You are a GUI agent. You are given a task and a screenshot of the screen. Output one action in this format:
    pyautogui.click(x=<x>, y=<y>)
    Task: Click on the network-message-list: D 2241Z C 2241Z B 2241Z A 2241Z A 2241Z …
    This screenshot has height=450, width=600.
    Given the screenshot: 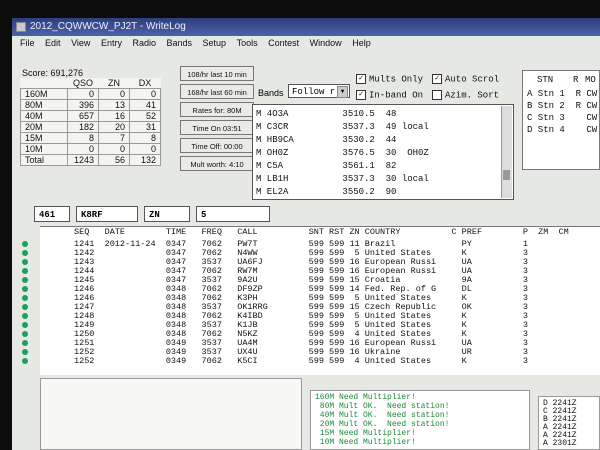 What is the action you would take?
    pyautogui.click(x=569, y=423)
    